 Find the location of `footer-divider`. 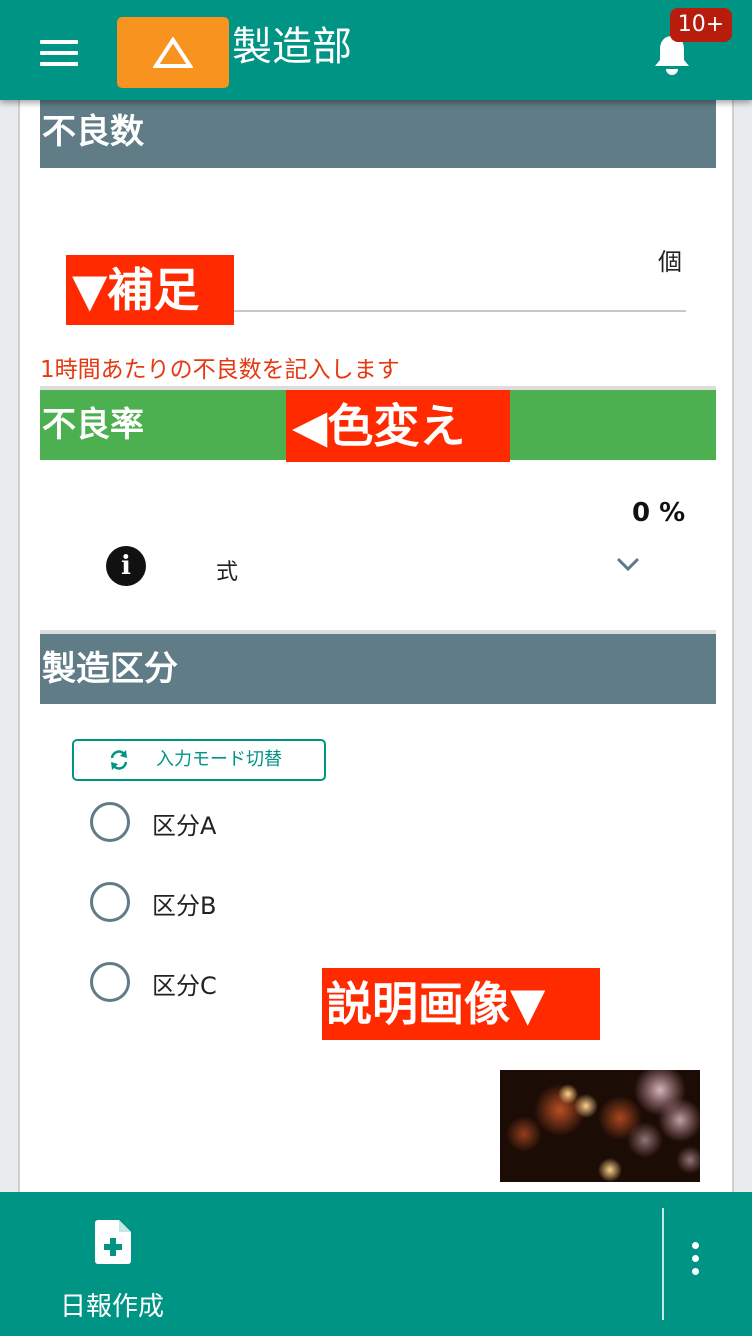

footer-divider is located at coordinates (663, 1264).